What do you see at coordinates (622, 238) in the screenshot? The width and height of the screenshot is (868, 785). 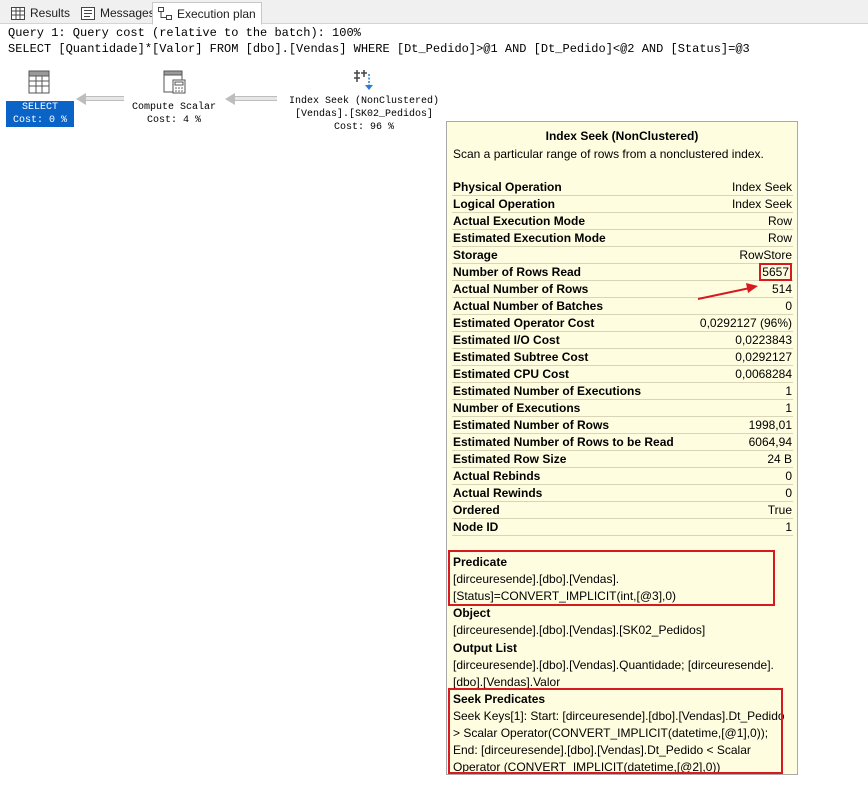 I see `tooltip-property-row: Estimated Execution Mode Row` at bounding box center [622, 238].